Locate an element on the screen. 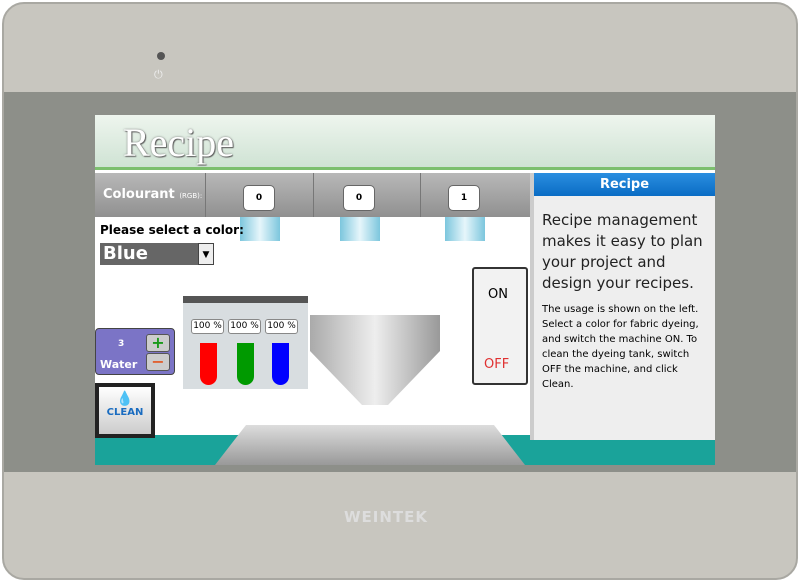 This screenshot has height=583, width=800. blue-tube is located at coordinates (280, 364).